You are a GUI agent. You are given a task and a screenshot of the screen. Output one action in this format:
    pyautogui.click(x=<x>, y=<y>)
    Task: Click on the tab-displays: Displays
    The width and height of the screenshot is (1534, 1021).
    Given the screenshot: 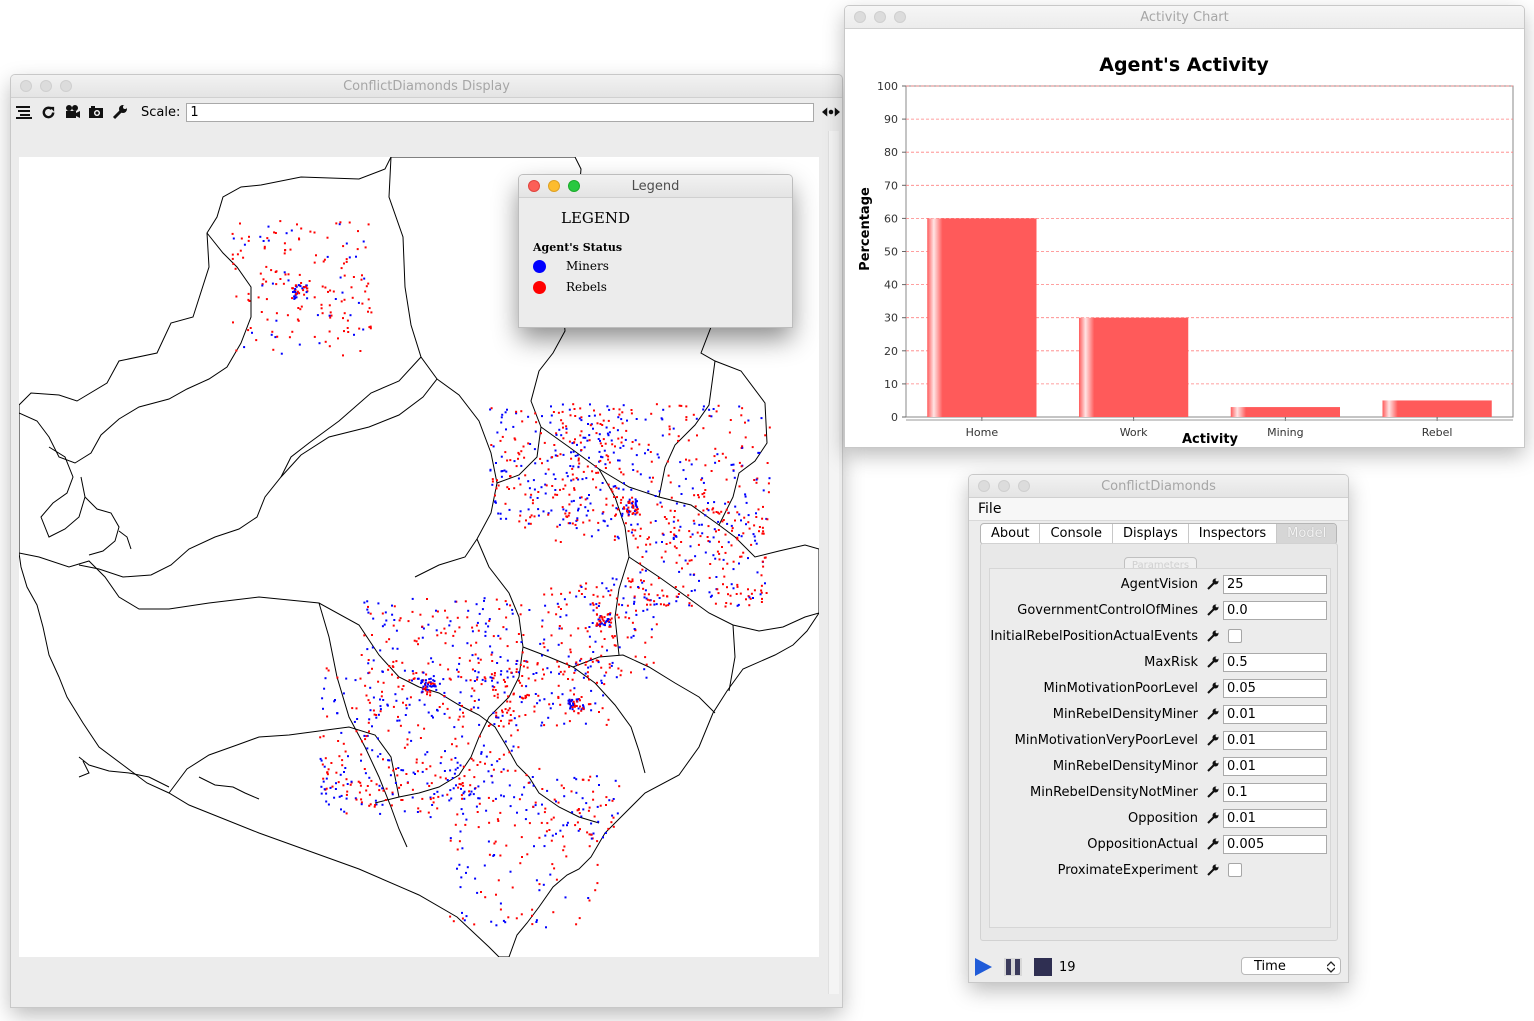 What is the action you would take?
    pyautogui.click(x=1151, y=534)
    